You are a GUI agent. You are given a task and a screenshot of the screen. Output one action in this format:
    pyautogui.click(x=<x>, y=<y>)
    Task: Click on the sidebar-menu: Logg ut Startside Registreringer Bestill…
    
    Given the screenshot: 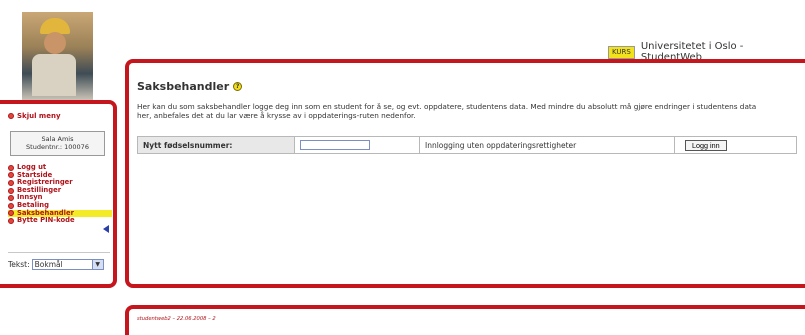 What is the action you would take?
    pyautogui.click(x=60, y=194)
    